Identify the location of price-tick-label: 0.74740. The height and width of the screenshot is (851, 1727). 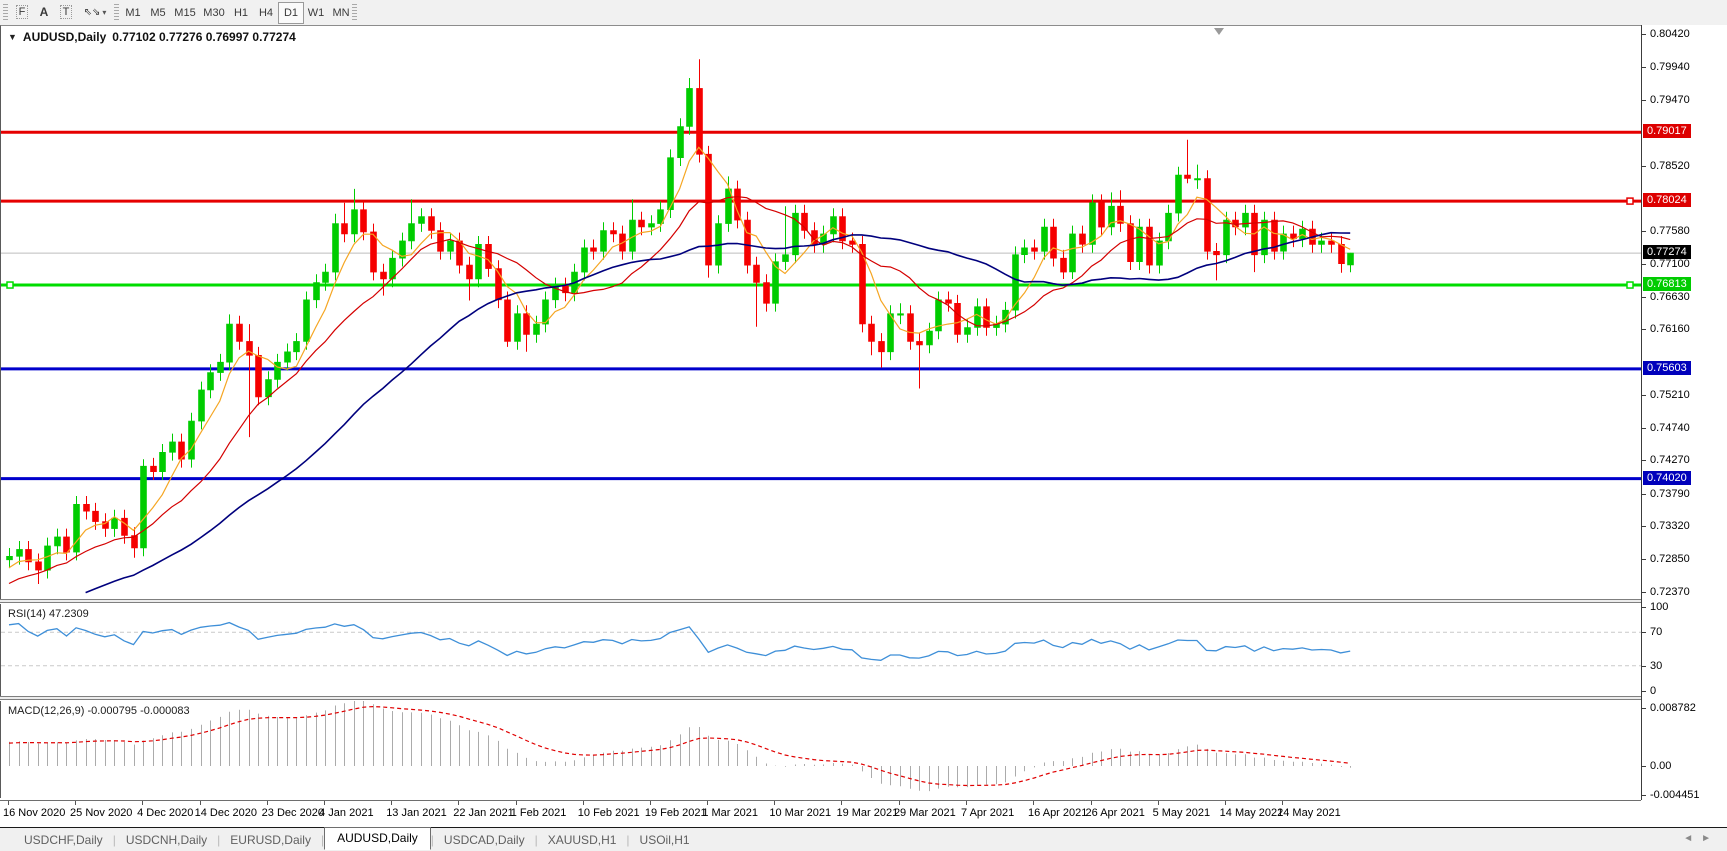
(1670, 427).